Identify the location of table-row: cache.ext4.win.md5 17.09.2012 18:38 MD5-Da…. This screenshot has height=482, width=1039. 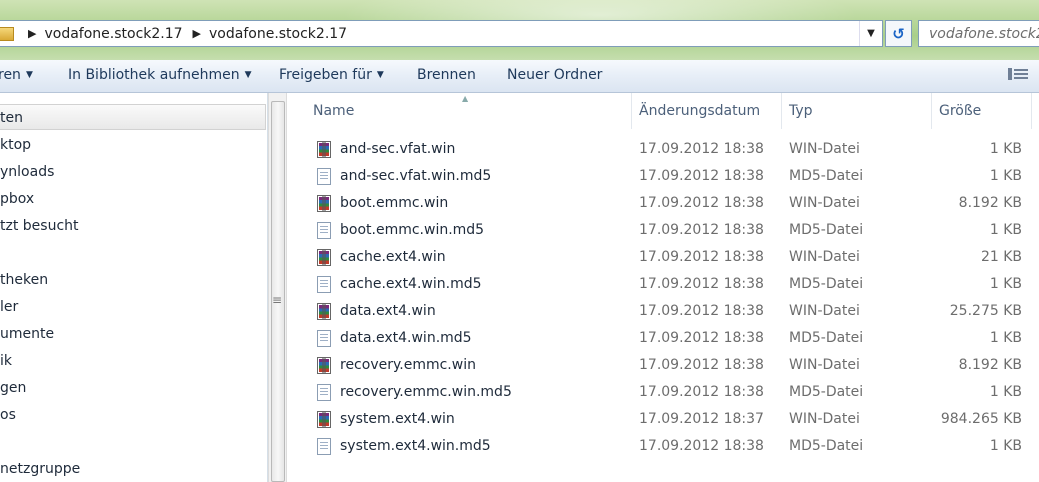
(663, 284).